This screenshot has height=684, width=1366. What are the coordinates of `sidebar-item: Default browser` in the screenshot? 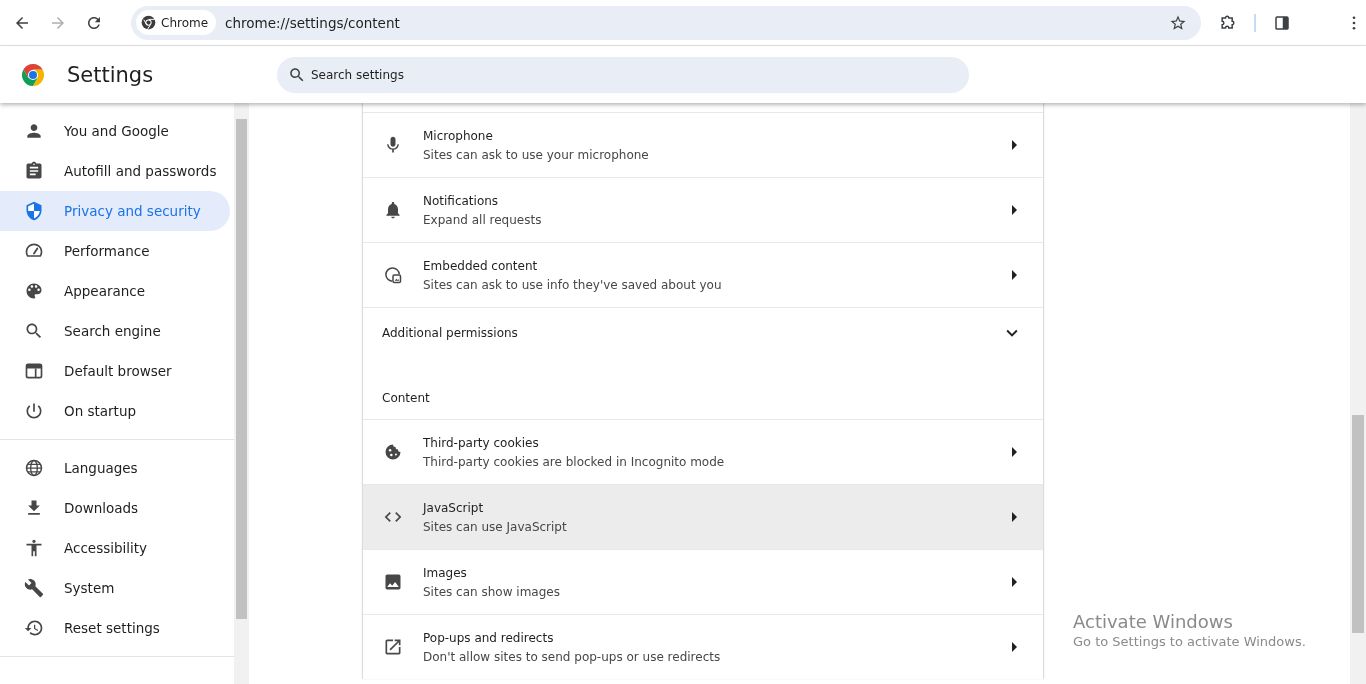 It's located at (115, 371).